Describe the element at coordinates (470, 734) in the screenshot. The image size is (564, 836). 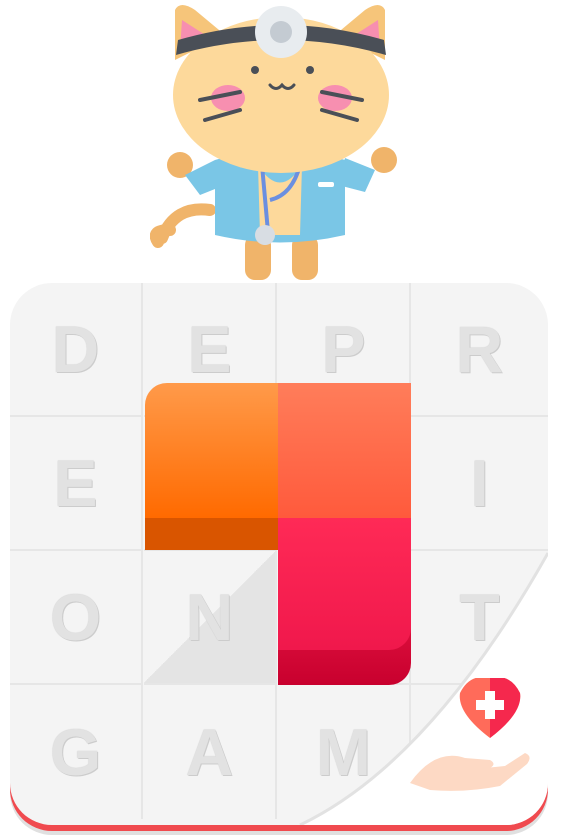
I see `heart-hand-icon` at that location.